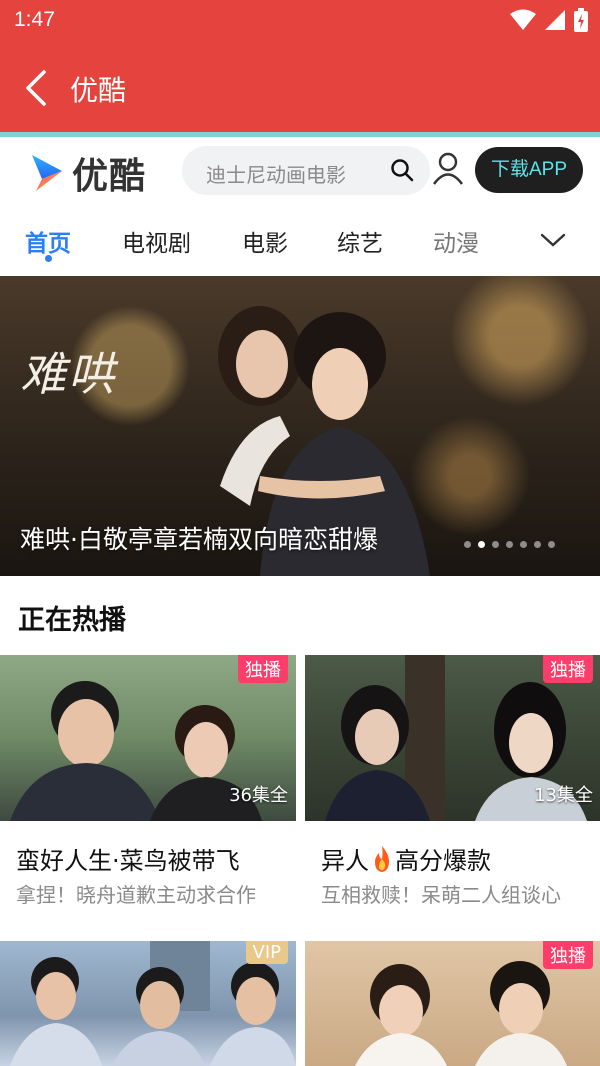 This screenshot has width=600, height=1066. Describe the element at coordinates (37, 88) in the screenshot. I see `back-arrow-icon` at that location.